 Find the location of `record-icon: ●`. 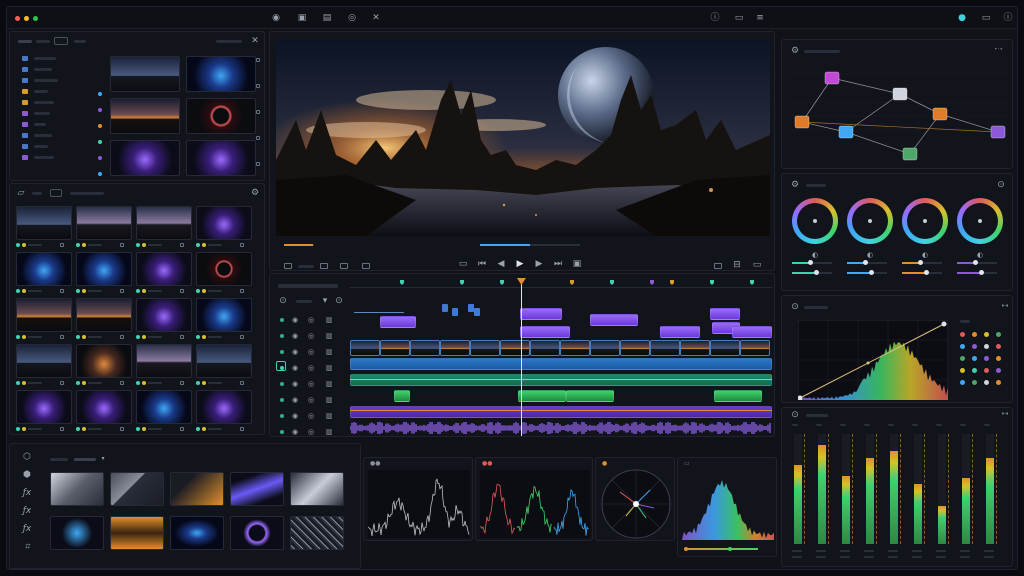

record-icon: ● is located at coordinates (962, 18).